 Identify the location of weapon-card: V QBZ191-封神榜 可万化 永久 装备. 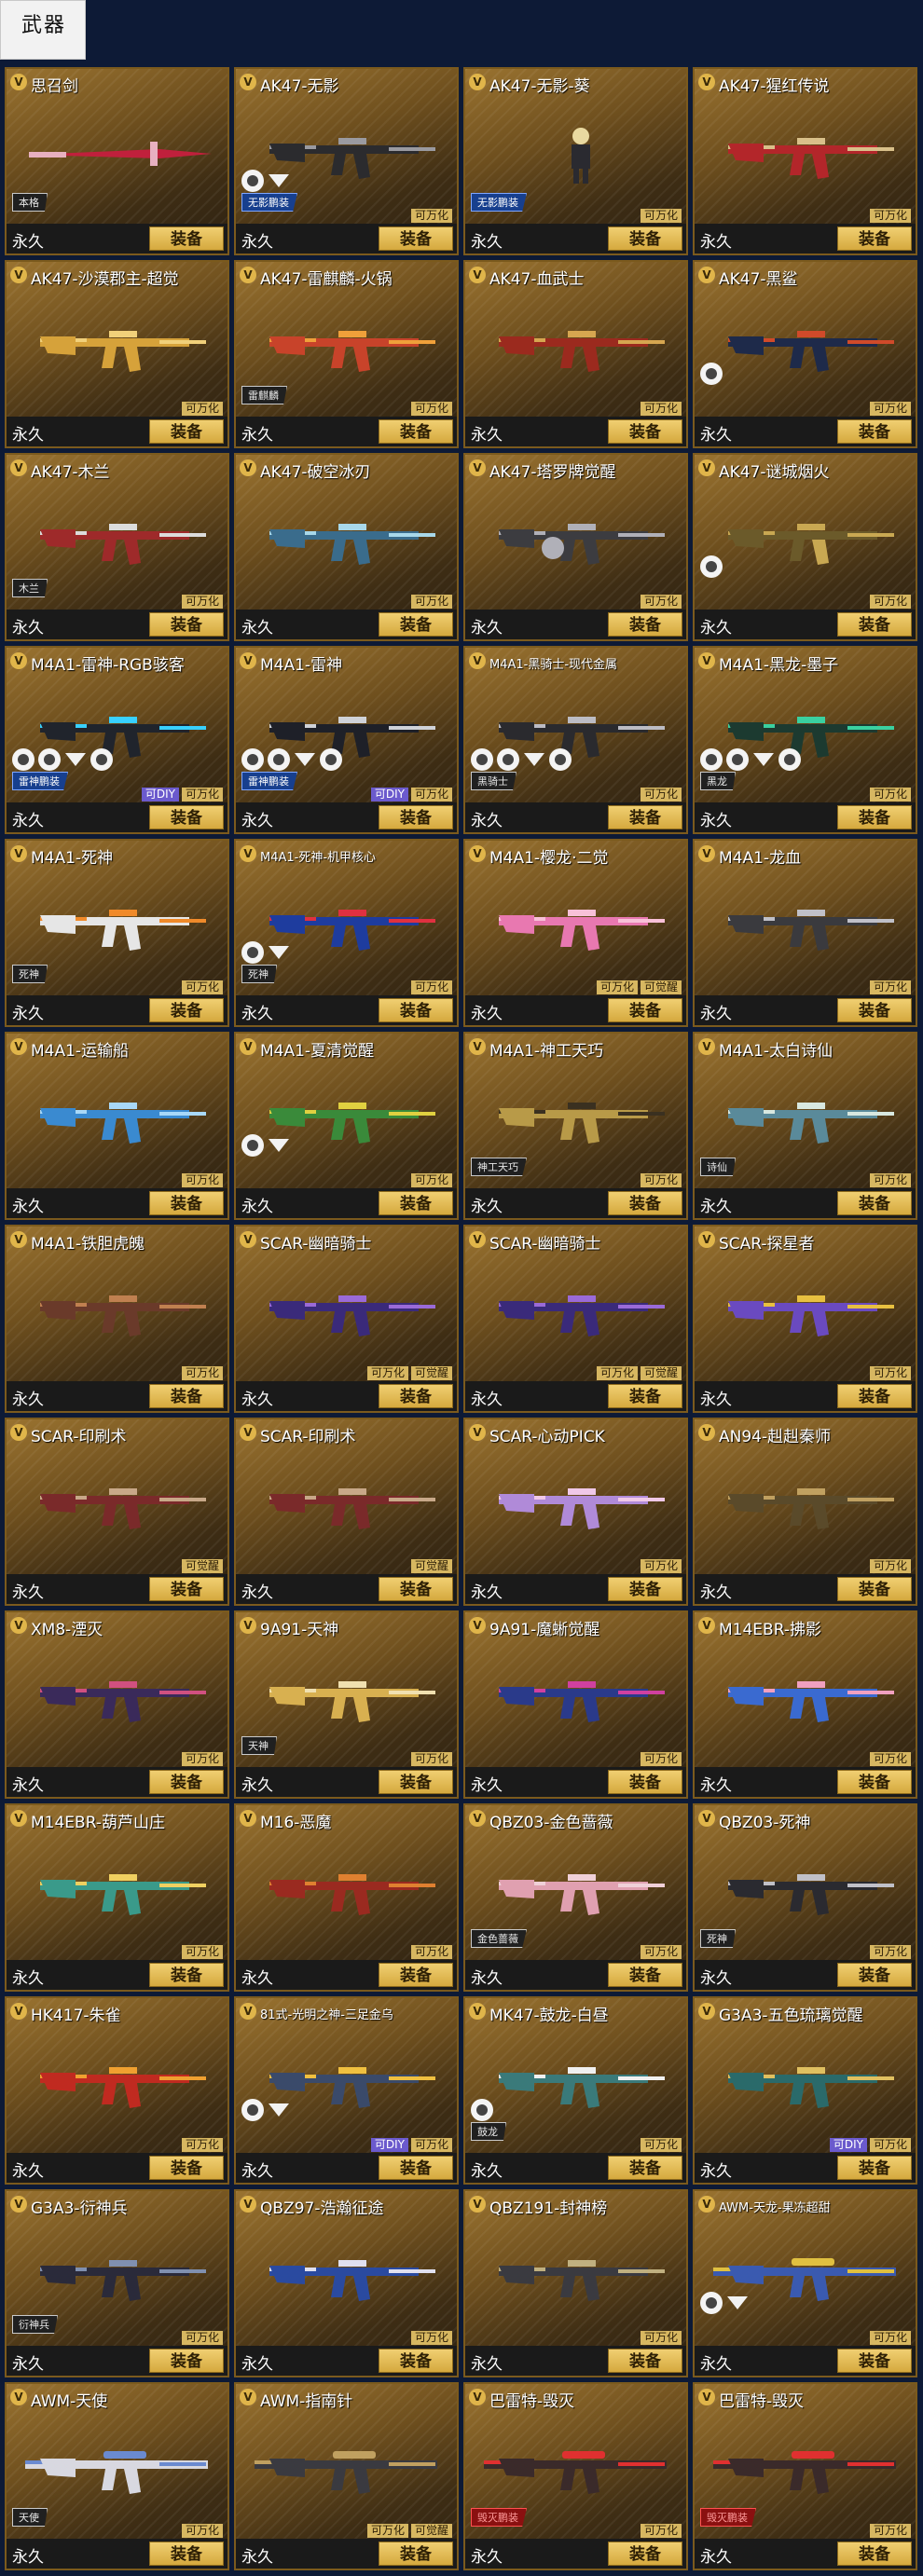
(575, 2283).